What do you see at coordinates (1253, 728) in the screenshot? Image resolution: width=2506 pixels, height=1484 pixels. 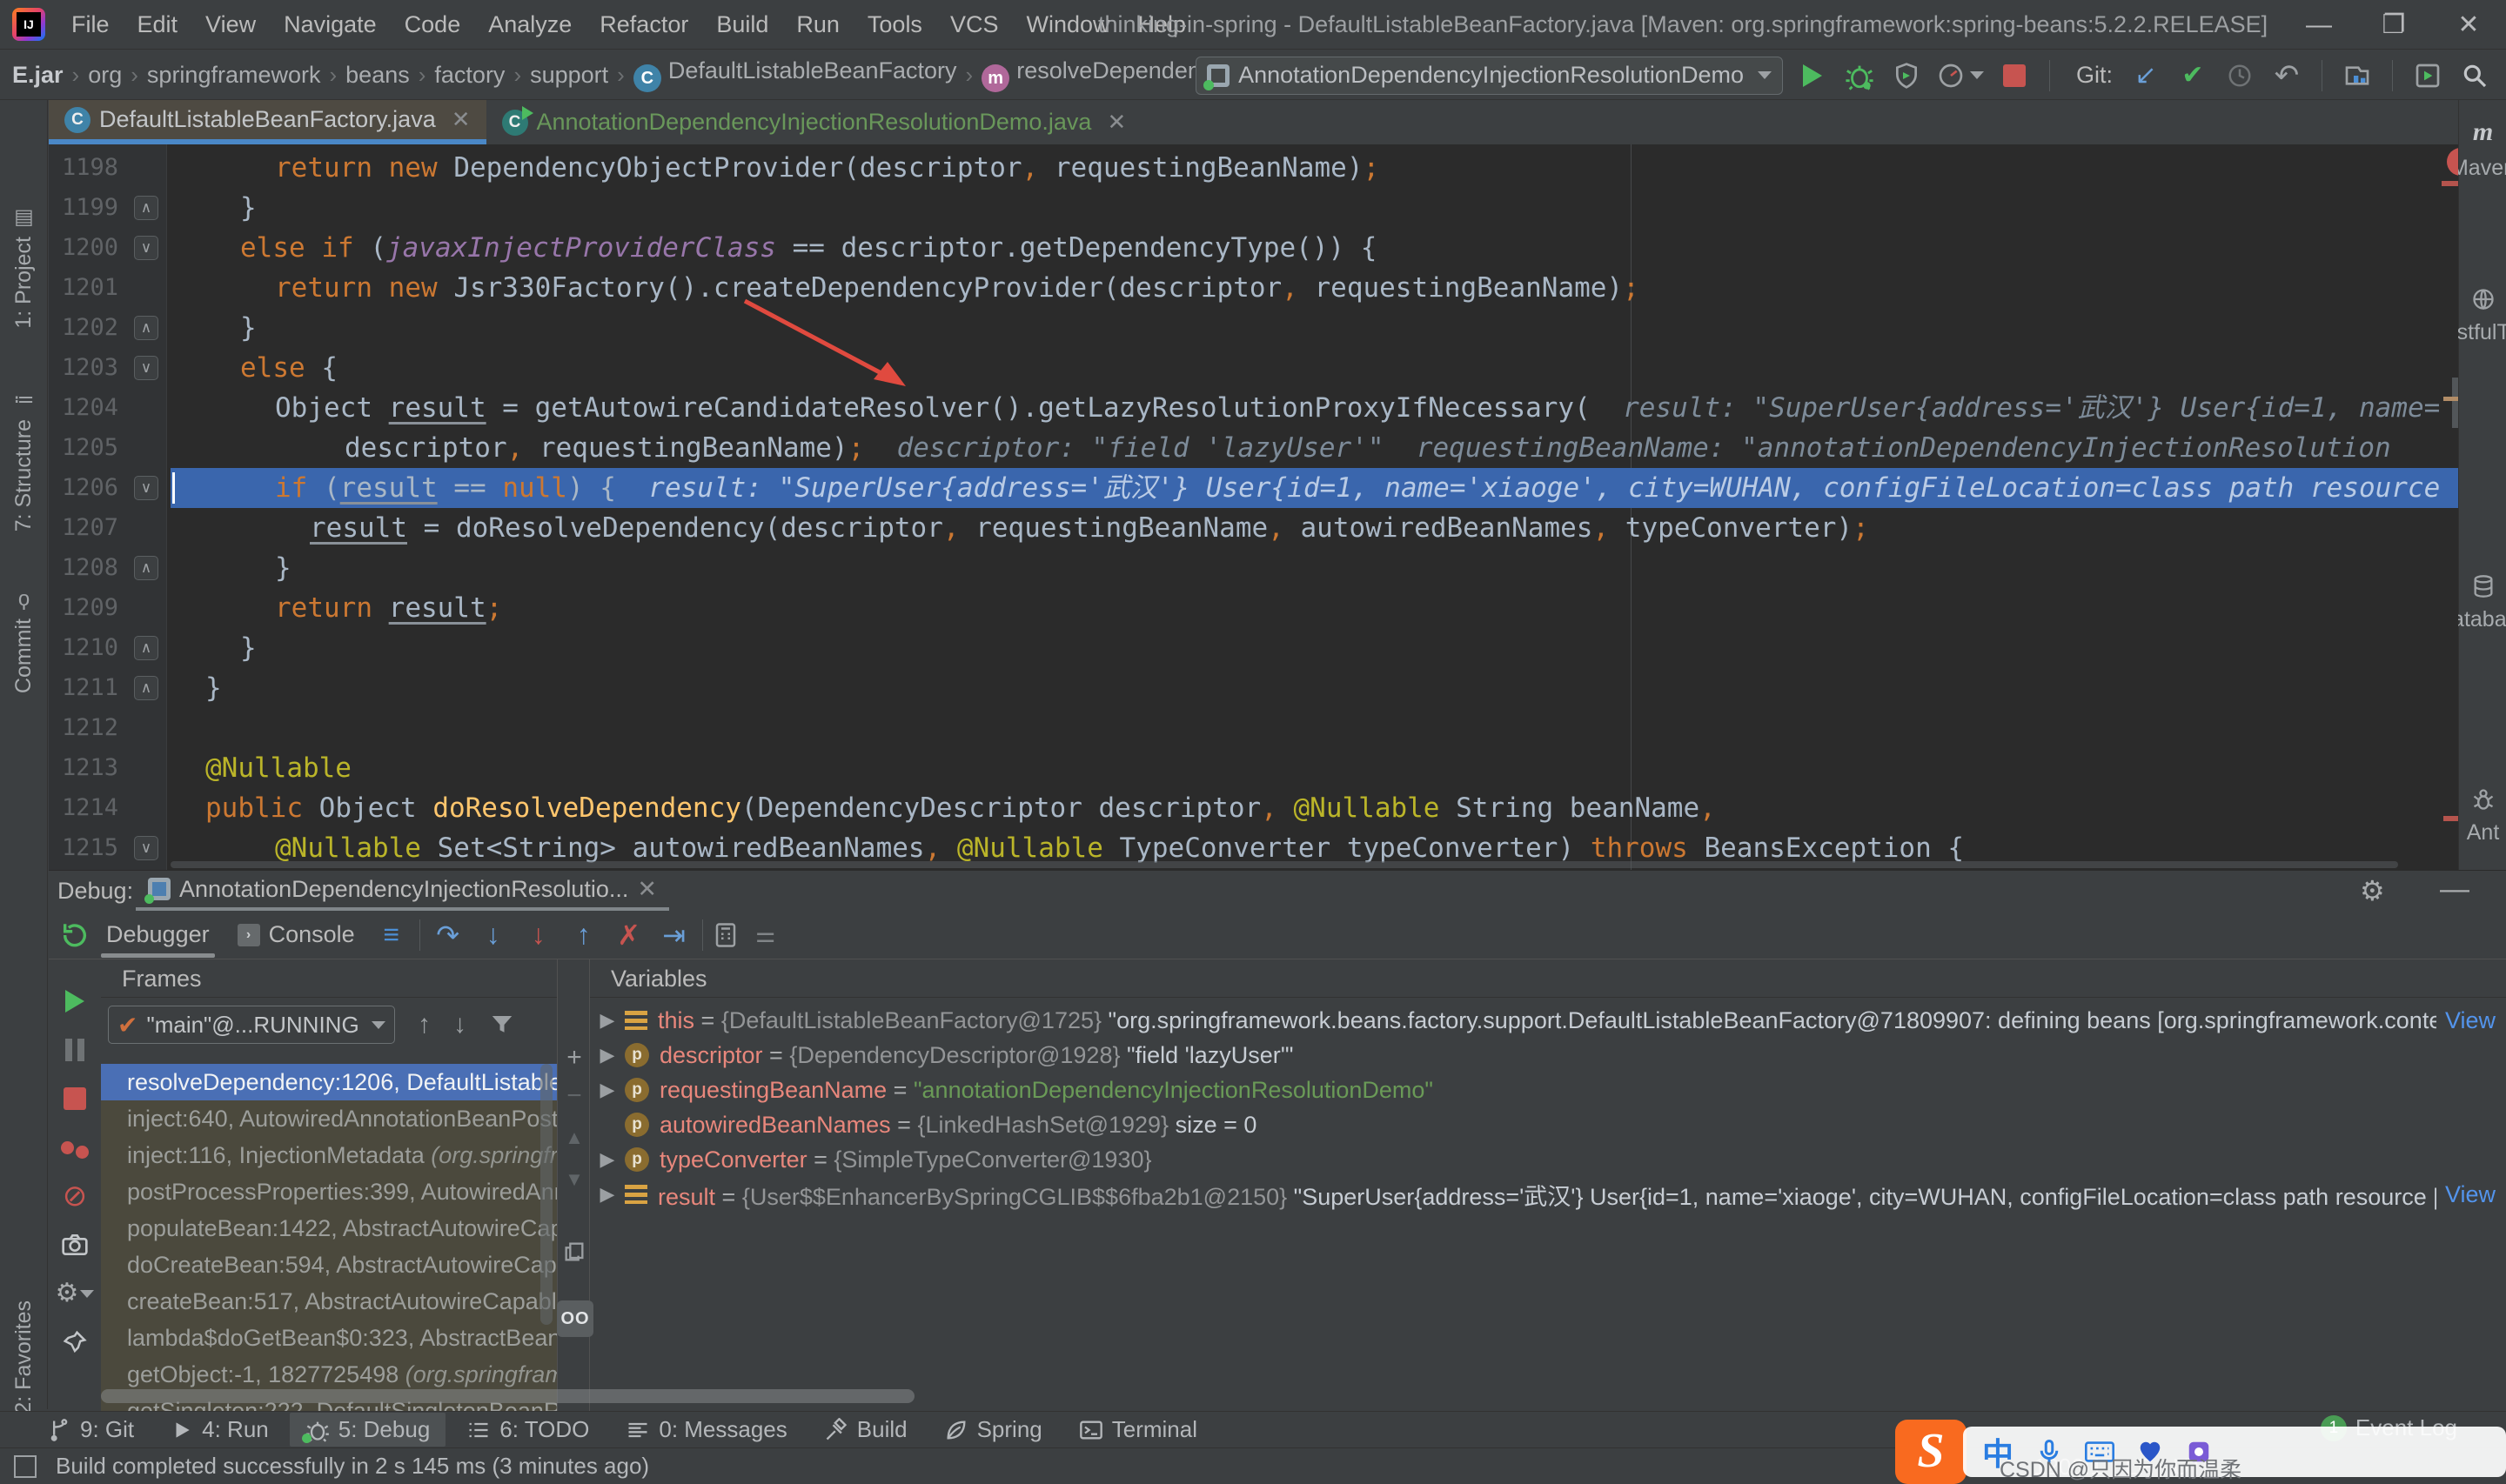 I see `code-line-1212: 1212` at bounding box center [1253, 728].